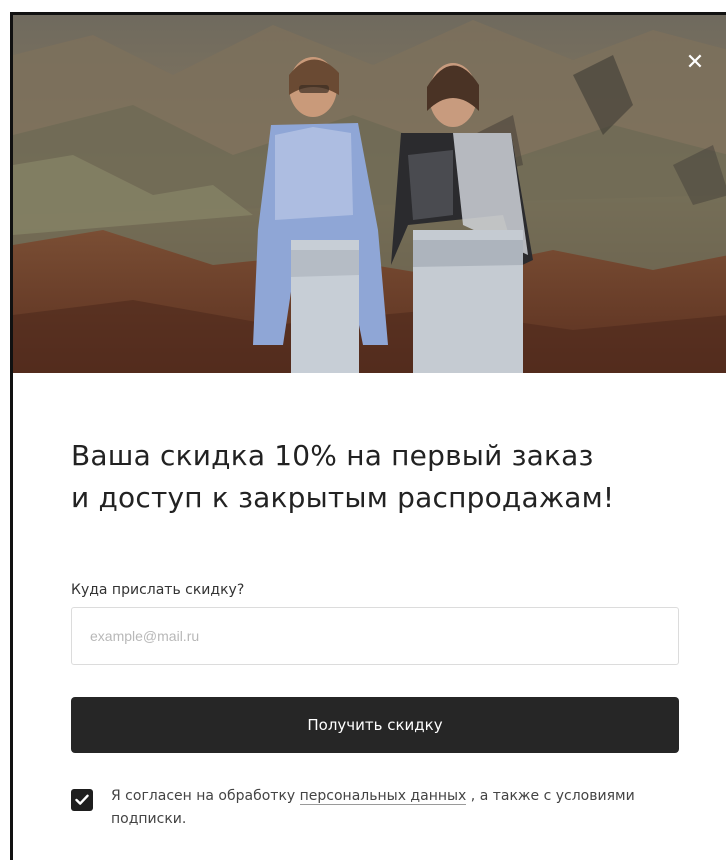  What do you see at coordinates (343, 497) in the screenshot?
I see `headline-line-2: и доступ к закрытым распродажам!` at bounding box center [343, 497].